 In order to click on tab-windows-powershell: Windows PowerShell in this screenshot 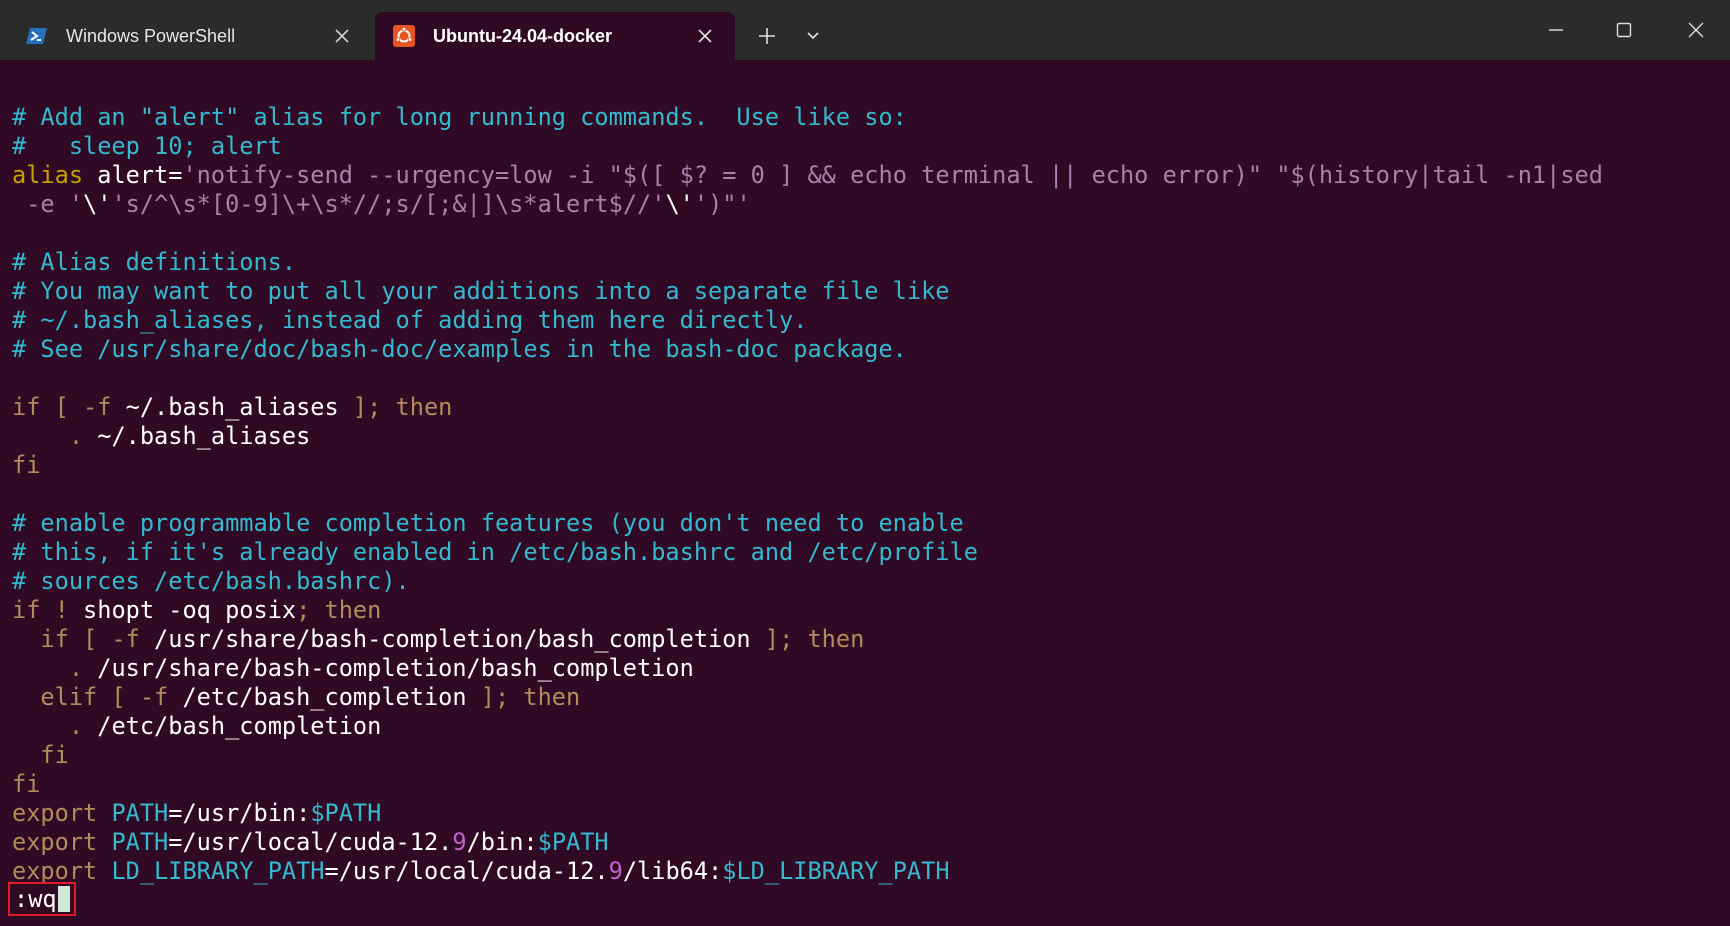, I will do `click(190, 36)`.